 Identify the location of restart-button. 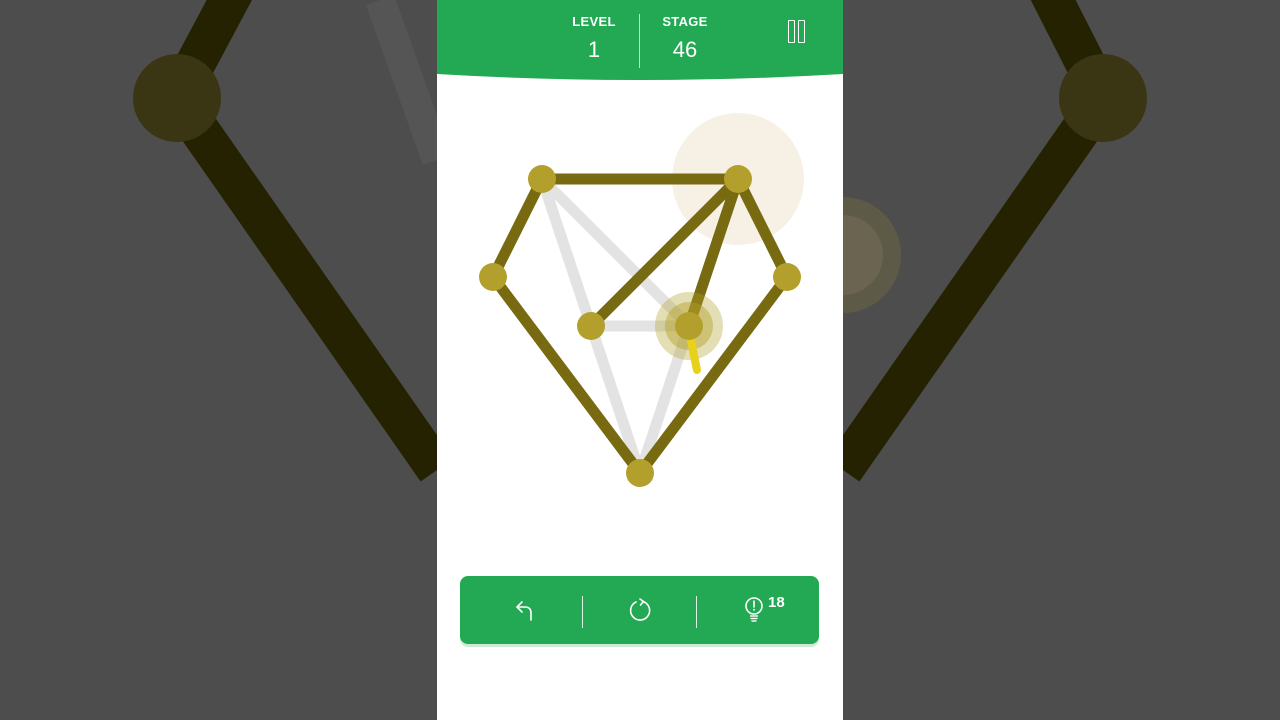
(640, 610).